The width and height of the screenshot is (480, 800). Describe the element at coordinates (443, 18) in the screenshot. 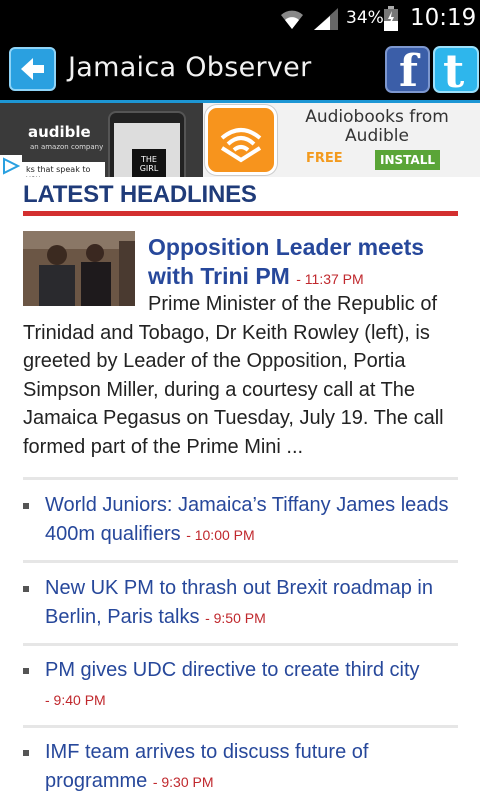

I see `clock: 10:19` at that location.